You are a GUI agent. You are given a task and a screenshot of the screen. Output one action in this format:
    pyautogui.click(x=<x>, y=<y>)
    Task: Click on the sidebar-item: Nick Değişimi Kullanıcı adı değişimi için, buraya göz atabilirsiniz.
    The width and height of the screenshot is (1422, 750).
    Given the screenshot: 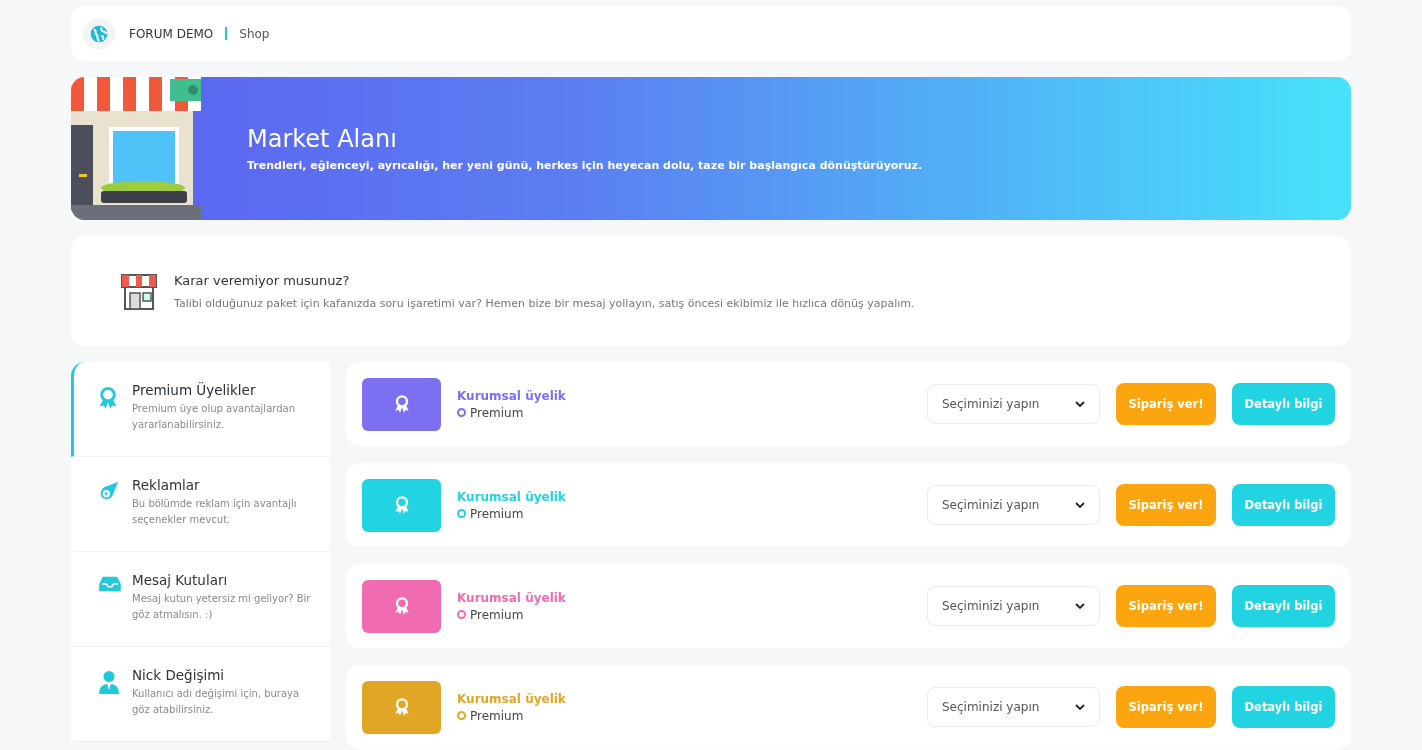 What is the action you would take?
    pyautogui.click(x=200, y=694)
    